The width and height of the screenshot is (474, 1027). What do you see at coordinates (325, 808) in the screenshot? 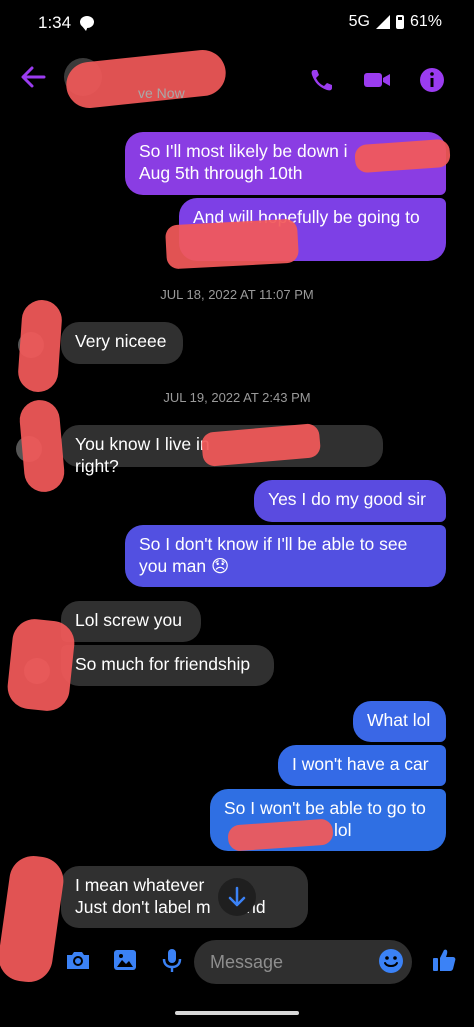
I see `message-line: So I won't be able to go to` at bounding box center [325, 808].